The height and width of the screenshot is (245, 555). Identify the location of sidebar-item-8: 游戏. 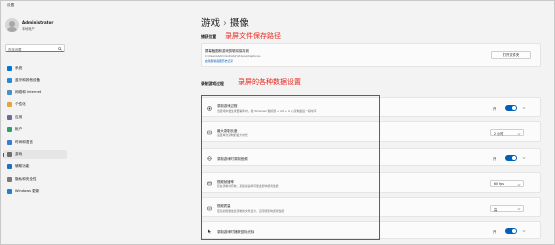
(35, 154).